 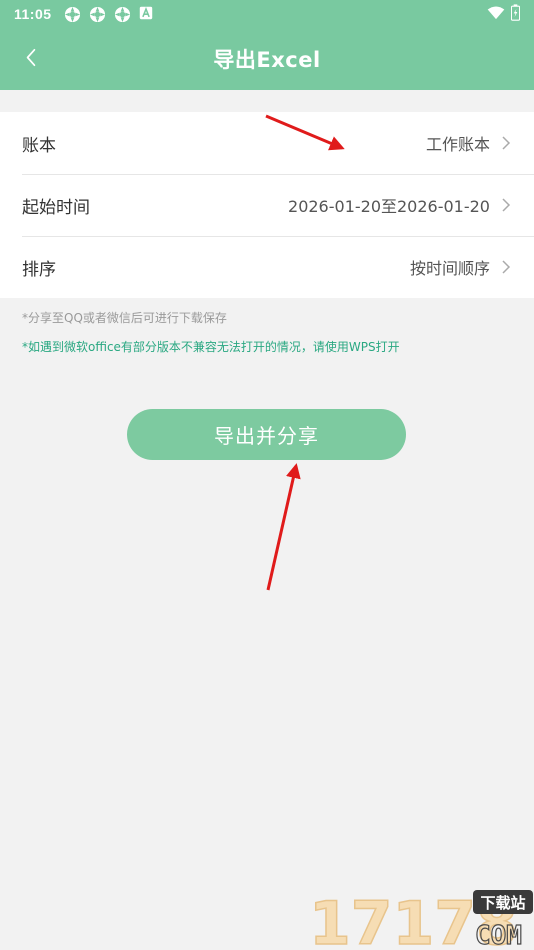 I want to click on export-and-share-button: 导出并分享, so click(x=266, y=434).